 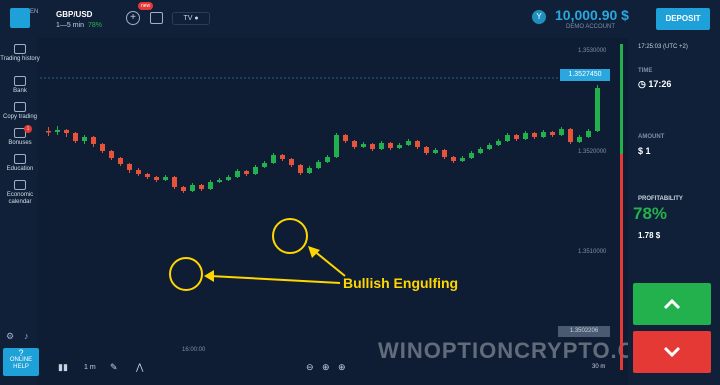 I want to click on sidebar-item-education: Education, so click(x=20, y=163).